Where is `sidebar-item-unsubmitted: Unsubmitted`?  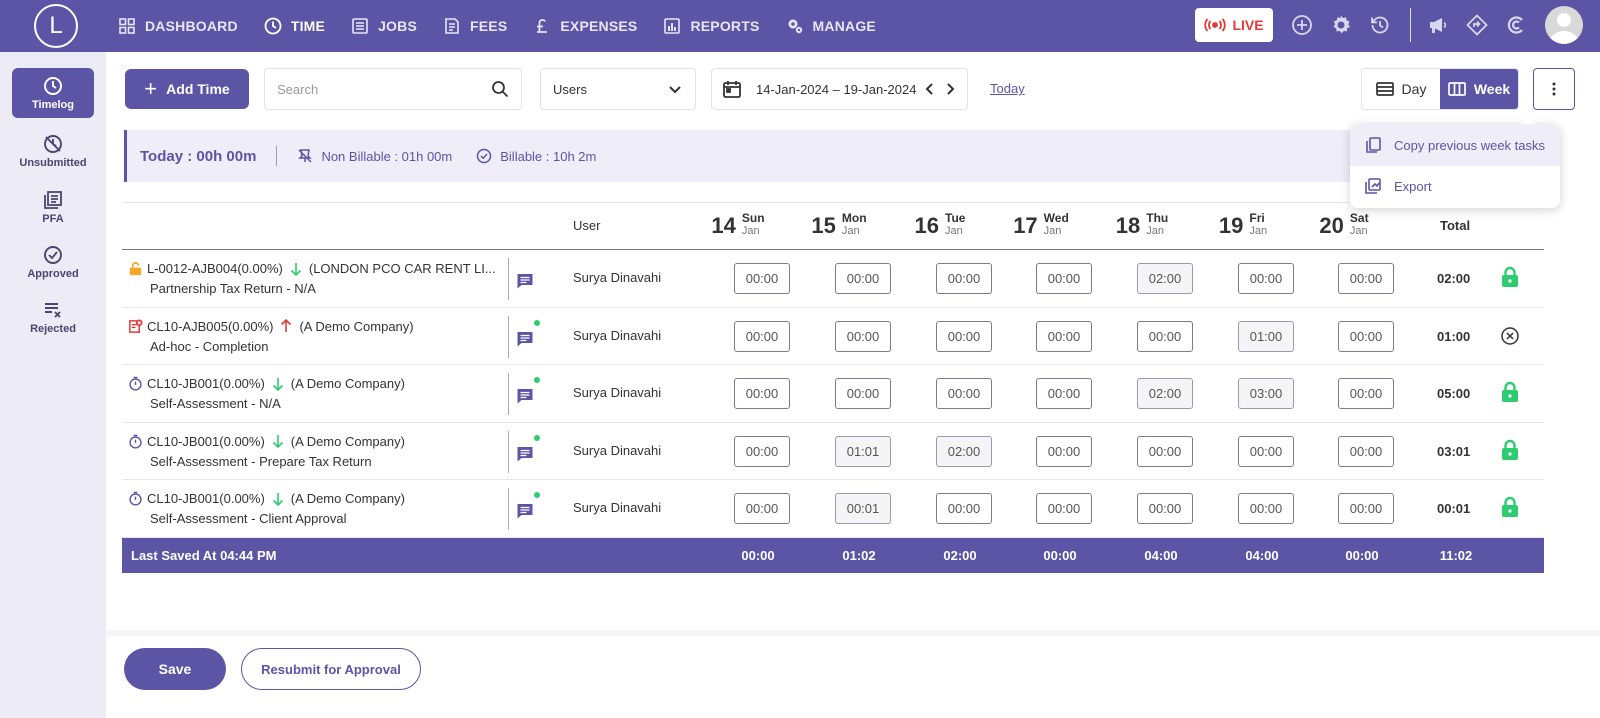 sidebar-item-unsubmitted: Unsubmitted is located at coordinates (53, 151).